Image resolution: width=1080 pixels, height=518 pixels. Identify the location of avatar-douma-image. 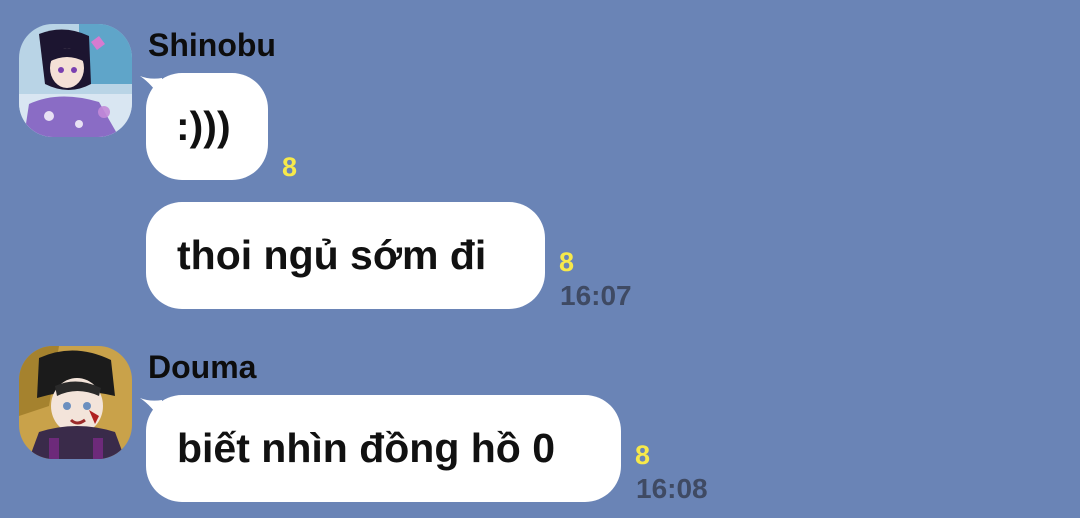
(75, 402).